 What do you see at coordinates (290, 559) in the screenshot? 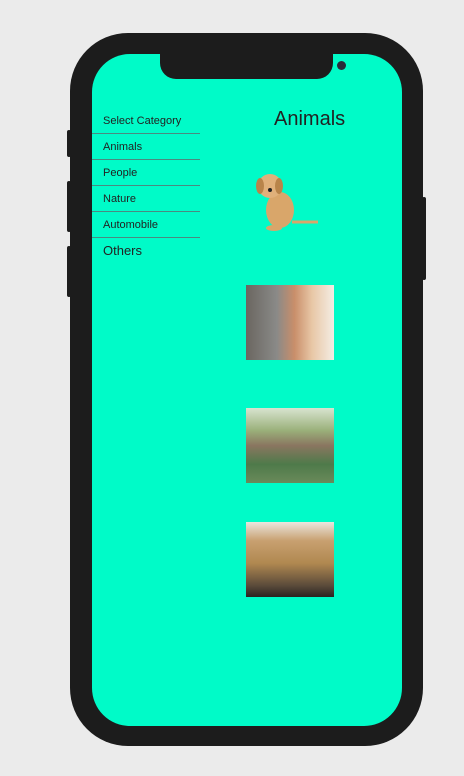
I see `safari-photographer-image` at bounding box center [290, 559].